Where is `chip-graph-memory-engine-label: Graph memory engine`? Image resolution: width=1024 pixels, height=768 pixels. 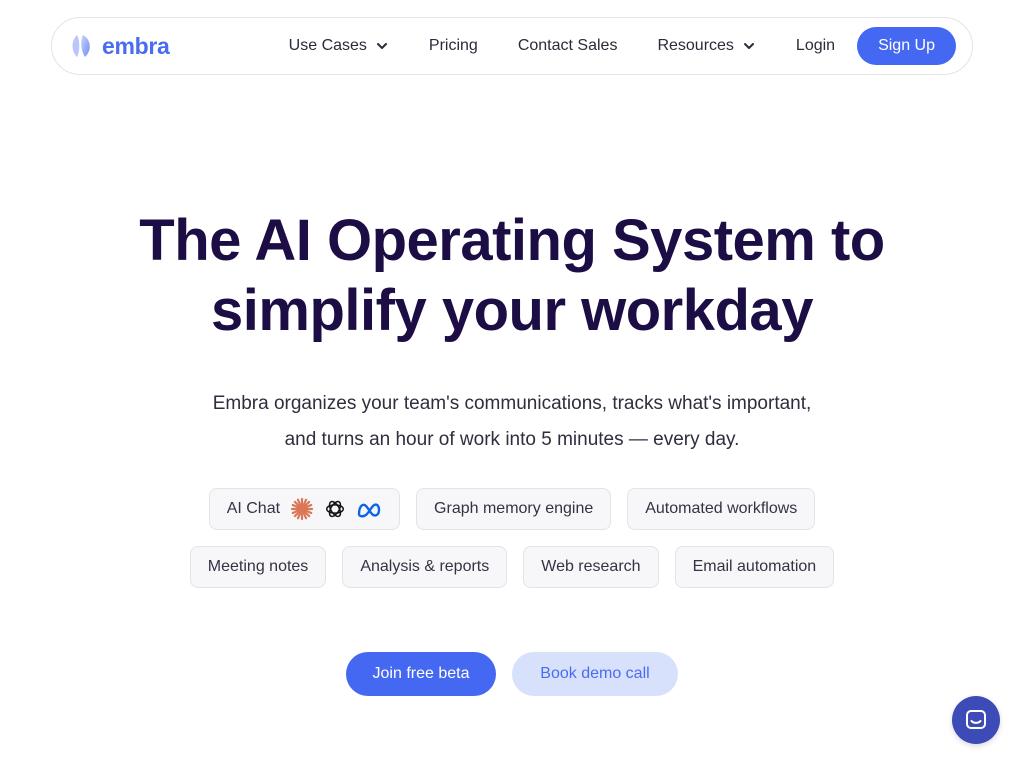
chip-graph-memory-engine-label: Graph memory engine is located at coordinates (514, 508).